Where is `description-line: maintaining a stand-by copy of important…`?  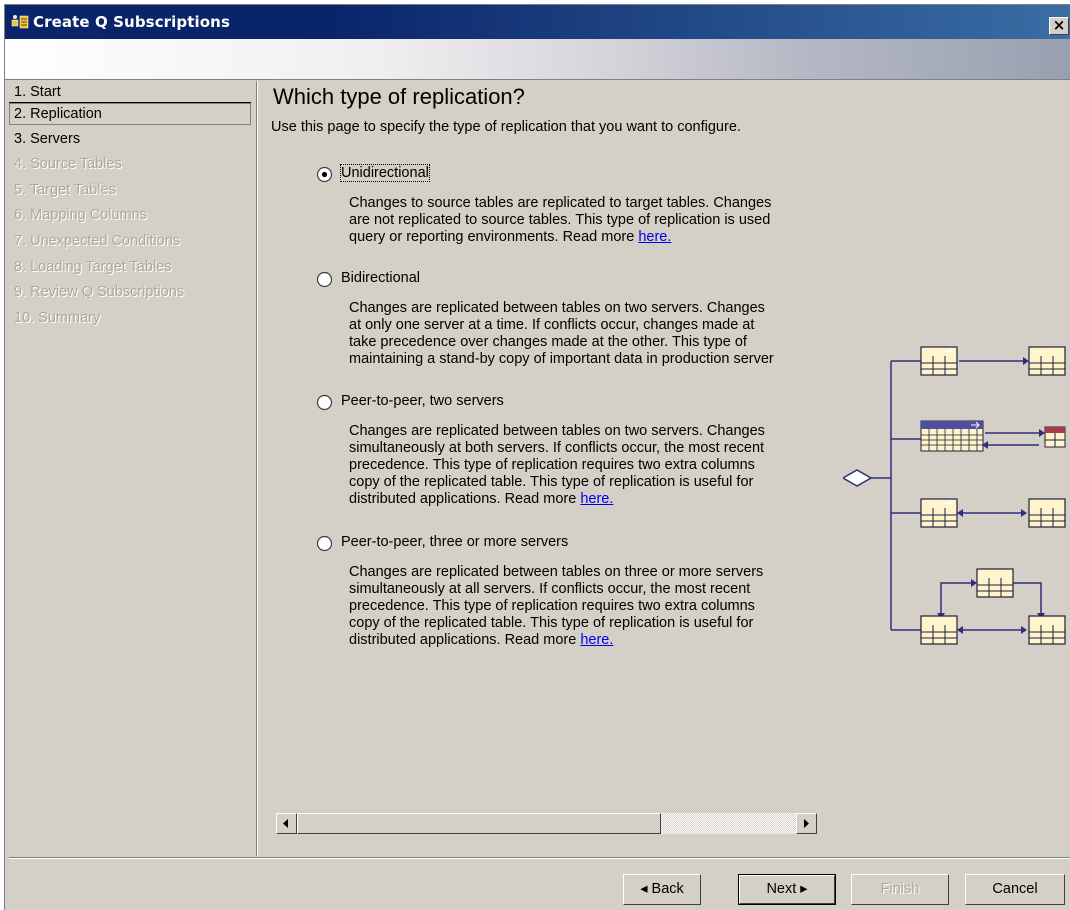 description-line: maintaining a stand-by copy of important… is located at coordinates (561, 359).